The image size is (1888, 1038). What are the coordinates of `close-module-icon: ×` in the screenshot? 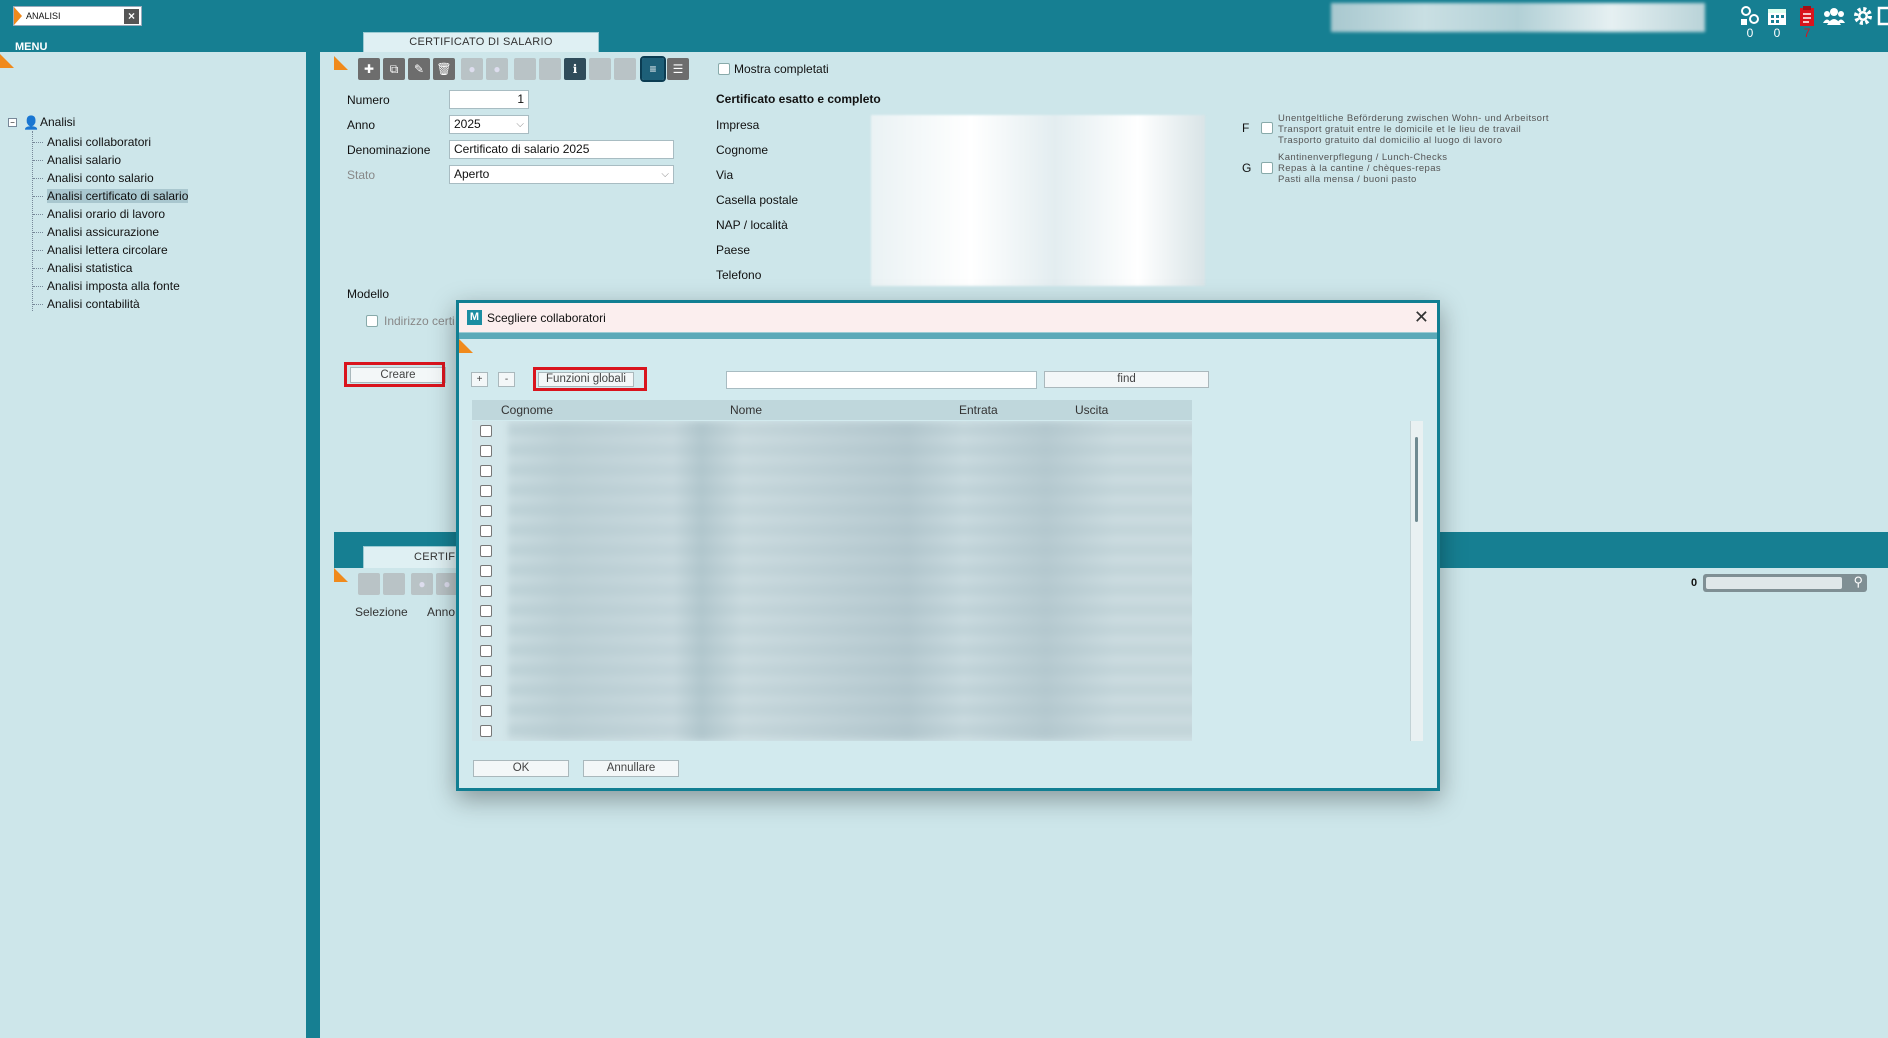 It's located at (131, 16).